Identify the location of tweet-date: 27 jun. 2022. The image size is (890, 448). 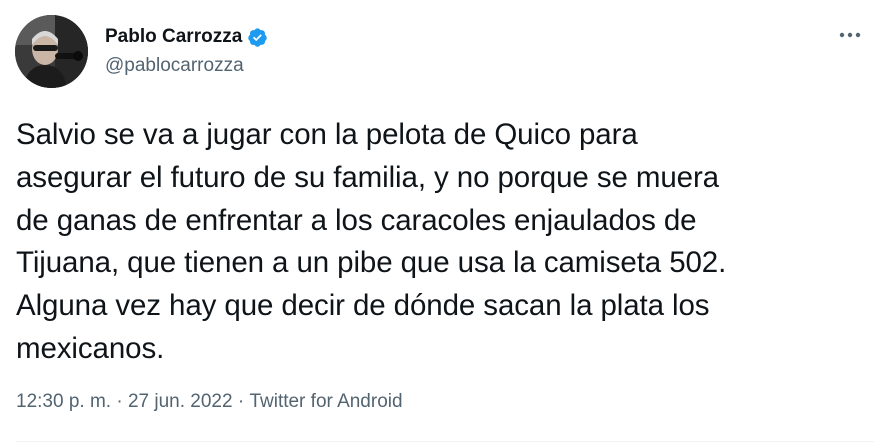
(180, 402).